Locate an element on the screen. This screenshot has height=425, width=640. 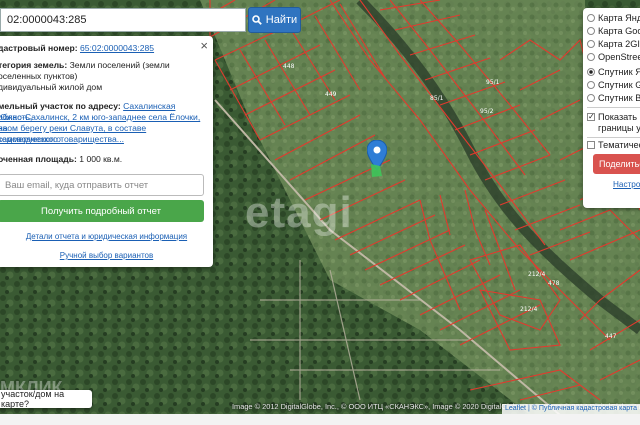
leaflet-attribution: Leaflet | © Публичная кадастровая карта is located at coordinates (570, 409).